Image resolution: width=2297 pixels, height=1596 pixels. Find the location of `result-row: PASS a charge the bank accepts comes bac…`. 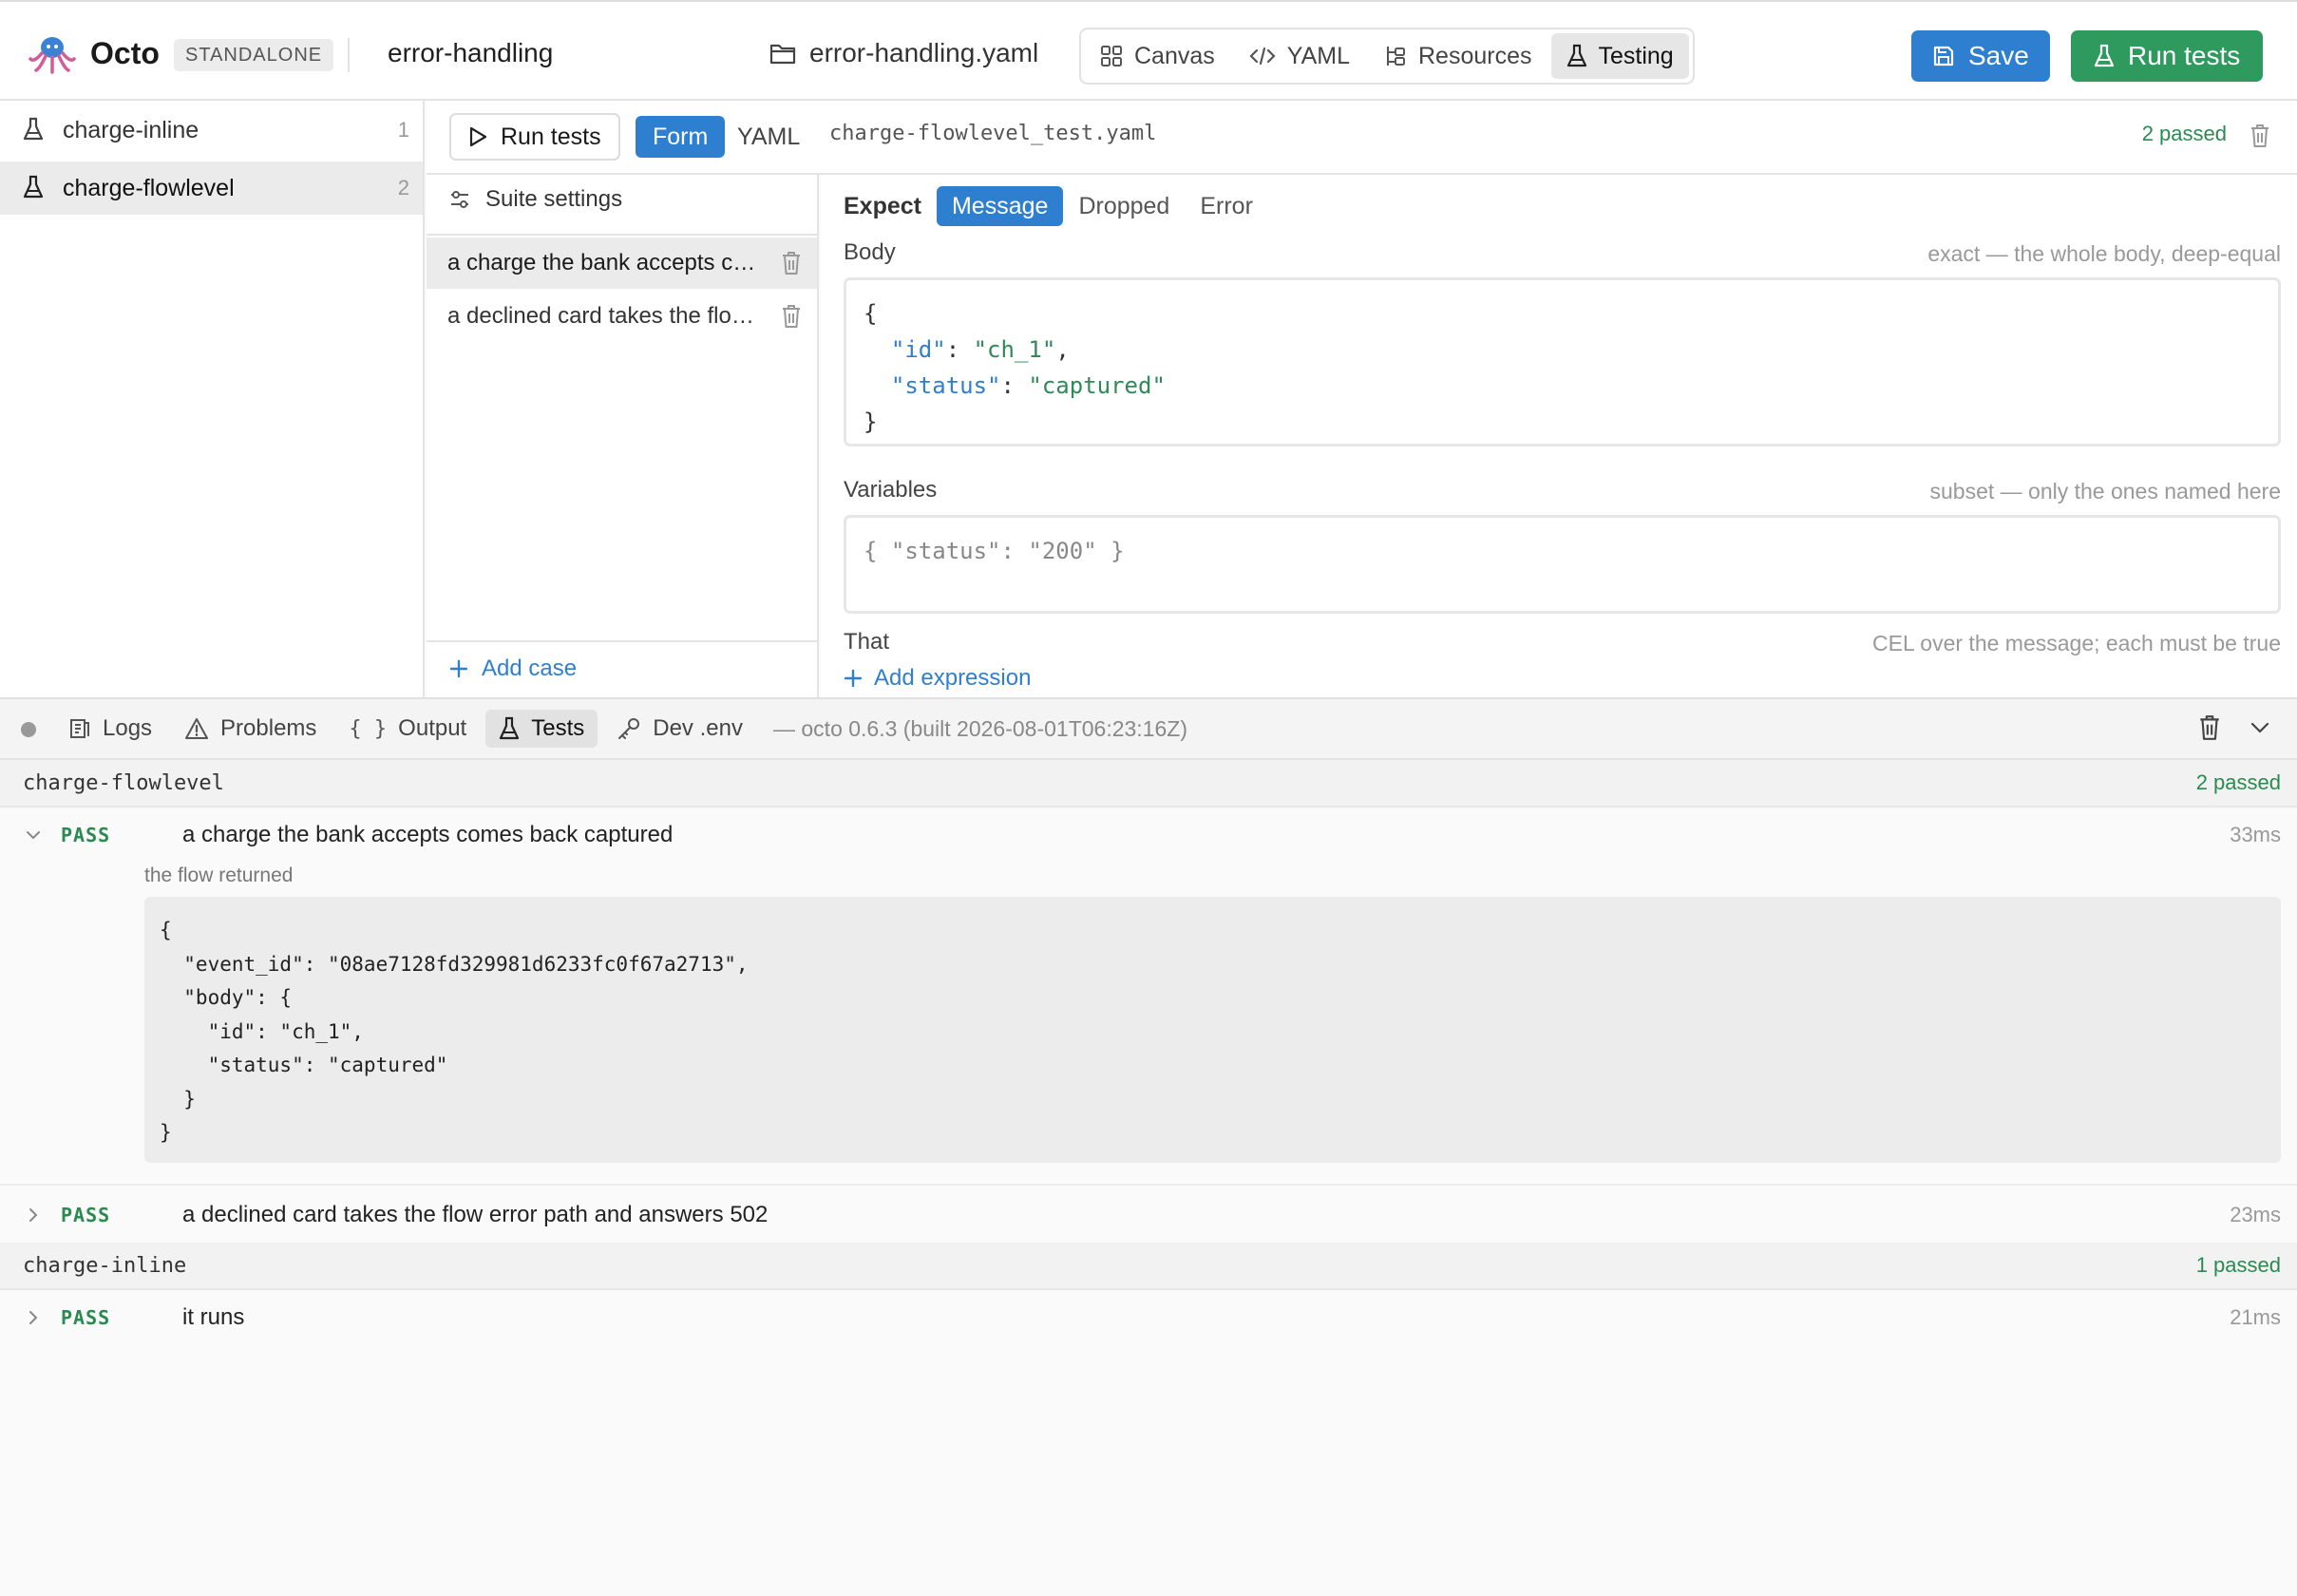

result-row: PASS a charge the bank accepts comes bac… is located at coordinates (1148, 835).